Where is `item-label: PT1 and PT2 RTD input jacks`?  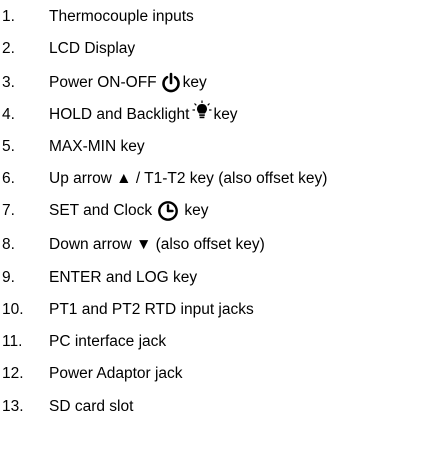
item-label: PT1 and PT2 RTD input jacks is located at coordinates (151, 309).